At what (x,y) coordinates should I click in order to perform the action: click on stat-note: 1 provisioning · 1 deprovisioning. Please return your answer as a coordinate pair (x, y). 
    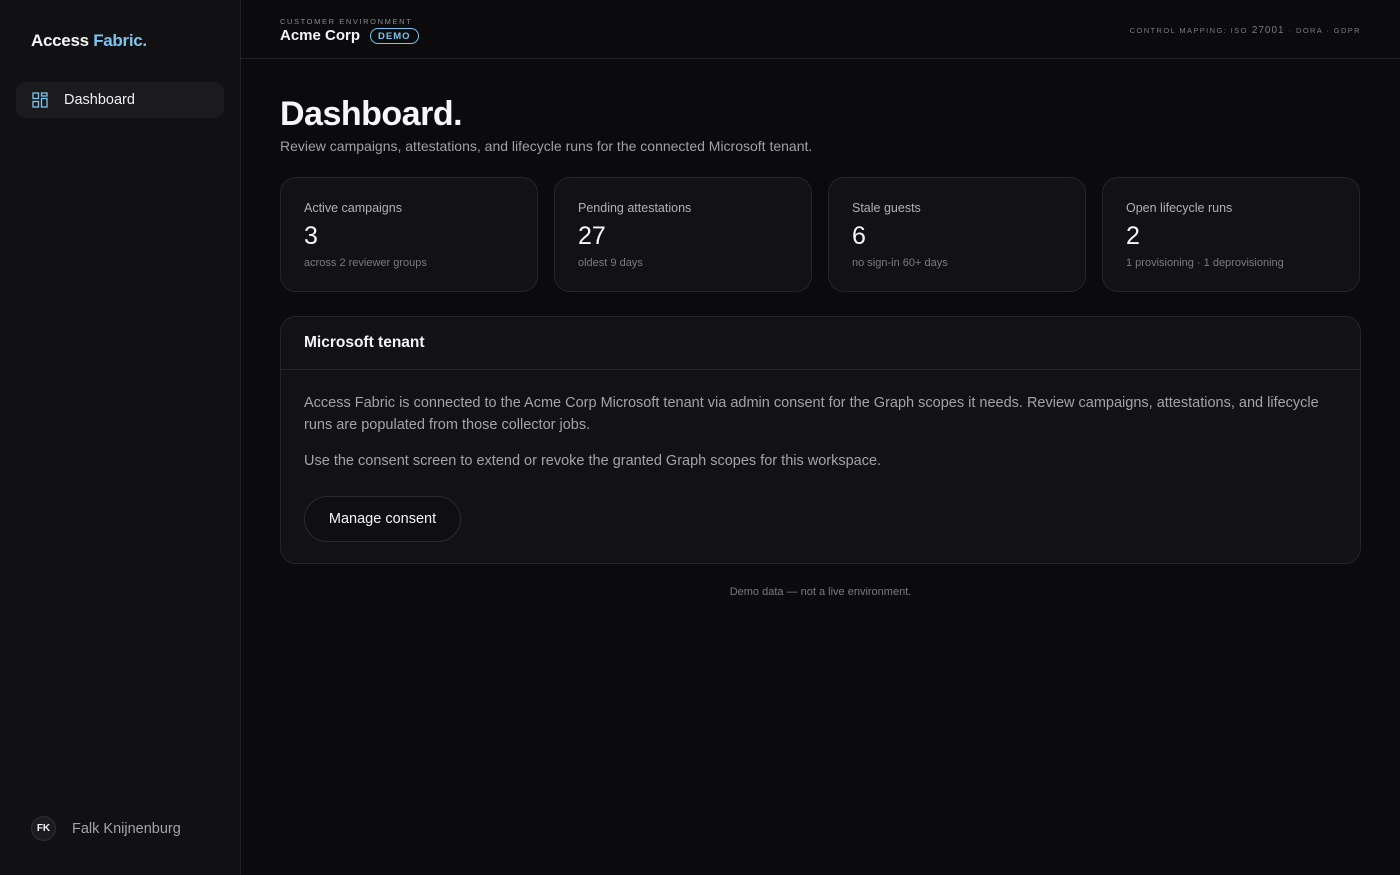
    Looking at the image, I should click on (1205, 263).